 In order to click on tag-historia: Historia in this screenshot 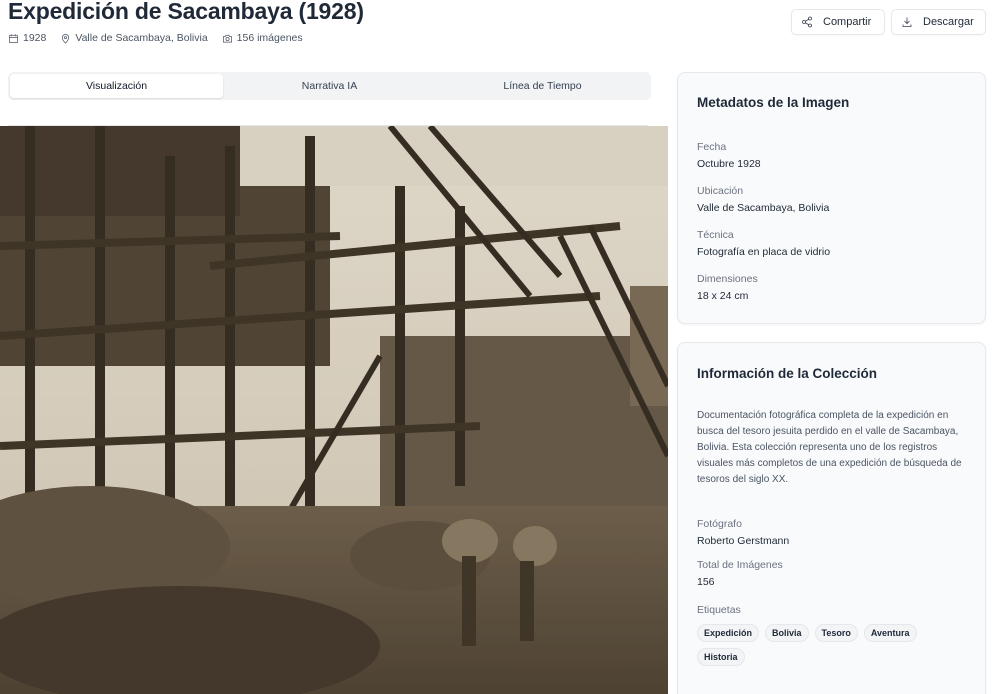, I will do `click(721, 657)`.